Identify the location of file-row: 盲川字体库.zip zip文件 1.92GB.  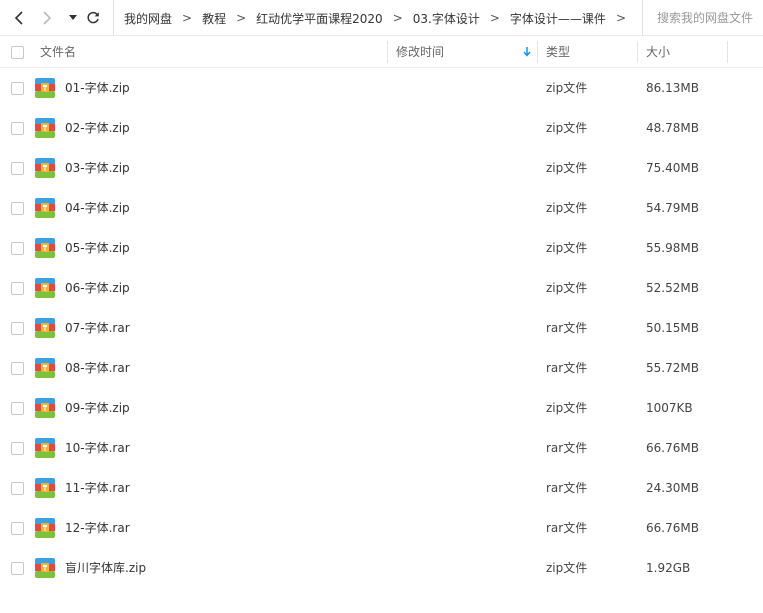
(381, 568).